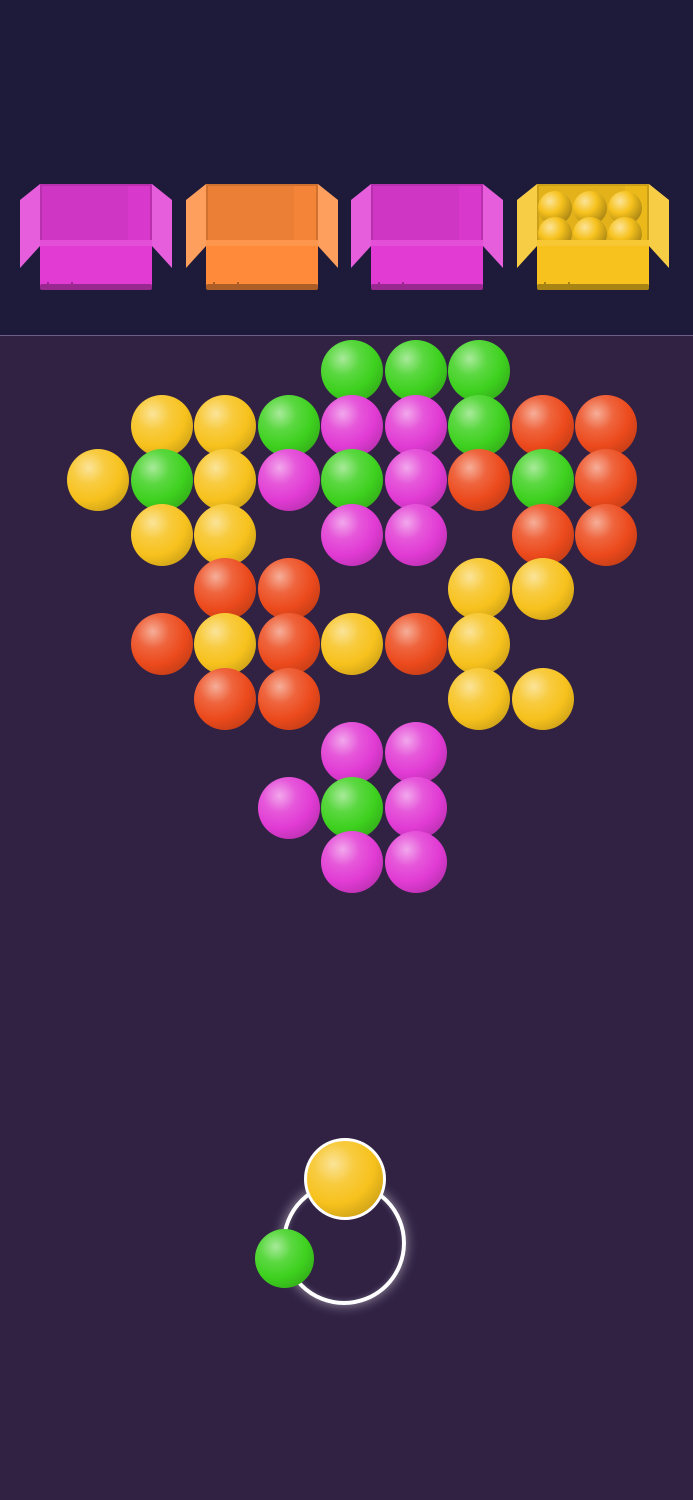 The image size is (693, 1500). I want to click on divider-line, so click(346, 335).